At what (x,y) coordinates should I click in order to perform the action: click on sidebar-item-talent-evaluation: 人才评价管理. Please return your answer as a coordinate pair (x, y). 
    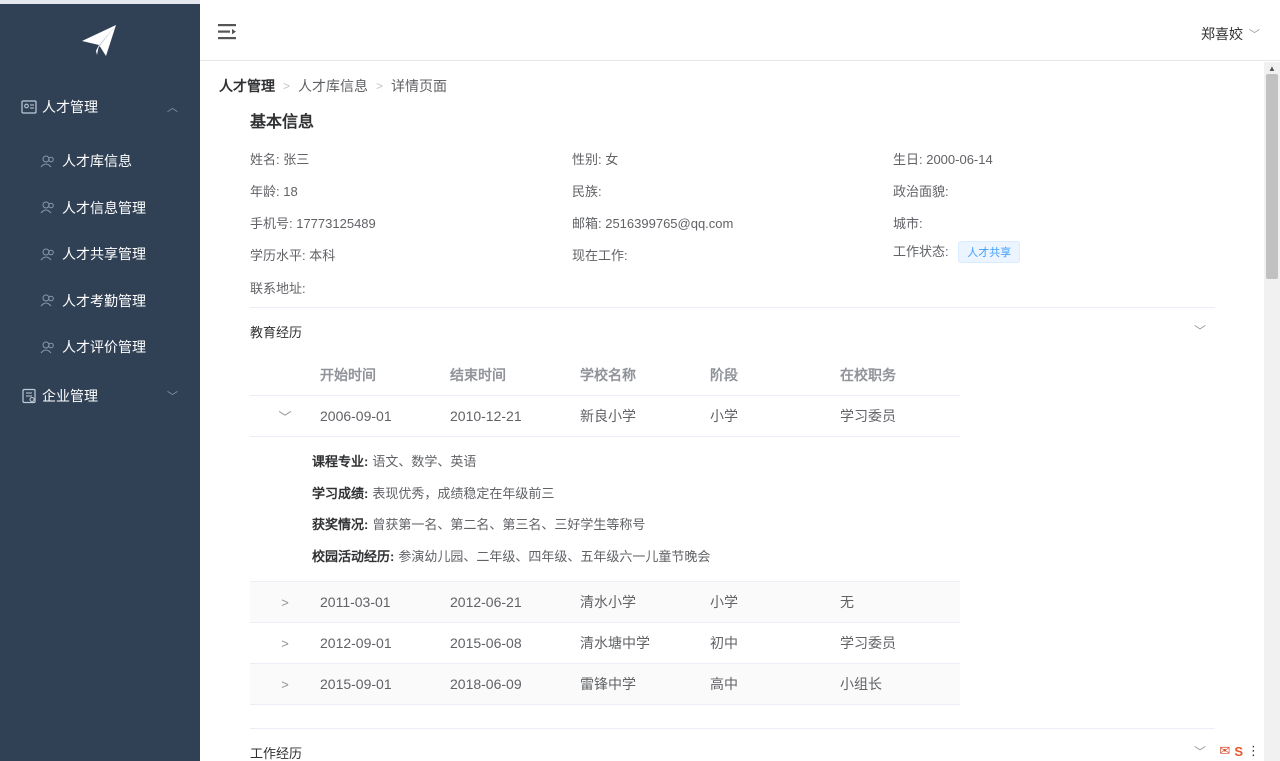
    Looking at the image, I should click on (100, 347).